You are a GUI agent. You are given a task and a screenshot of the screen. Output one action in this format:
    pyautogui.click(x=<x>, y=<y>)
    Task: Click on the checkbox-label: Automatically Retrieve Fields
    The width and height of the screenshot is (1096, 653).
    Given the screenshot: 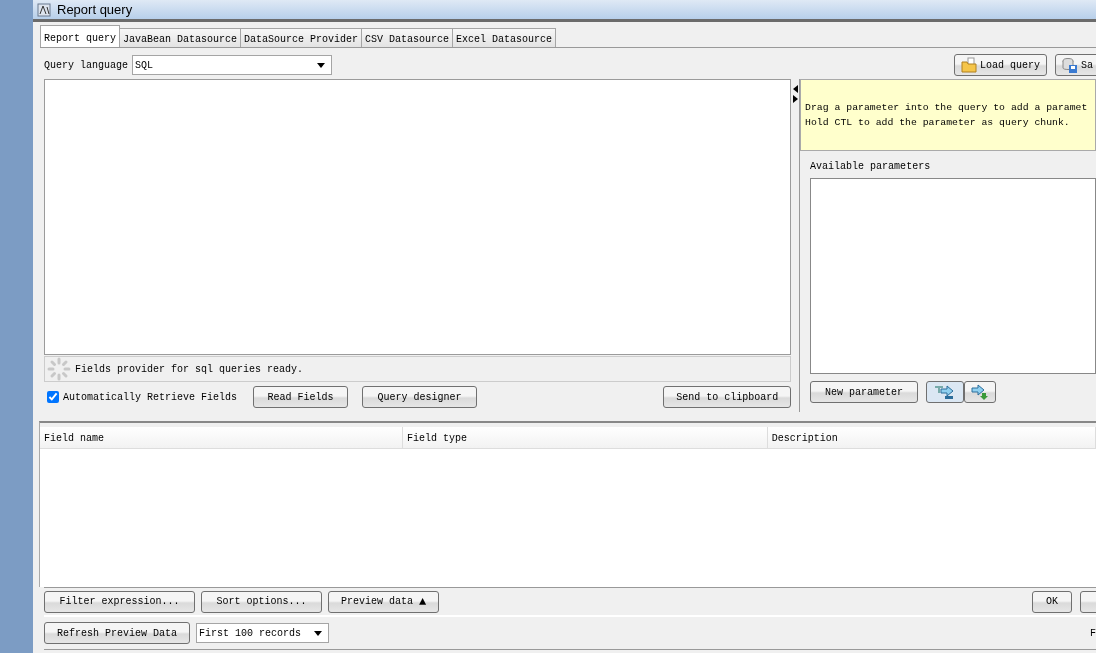 What is the action you would take?
    pyautogui.click(x=150, y=397)
    